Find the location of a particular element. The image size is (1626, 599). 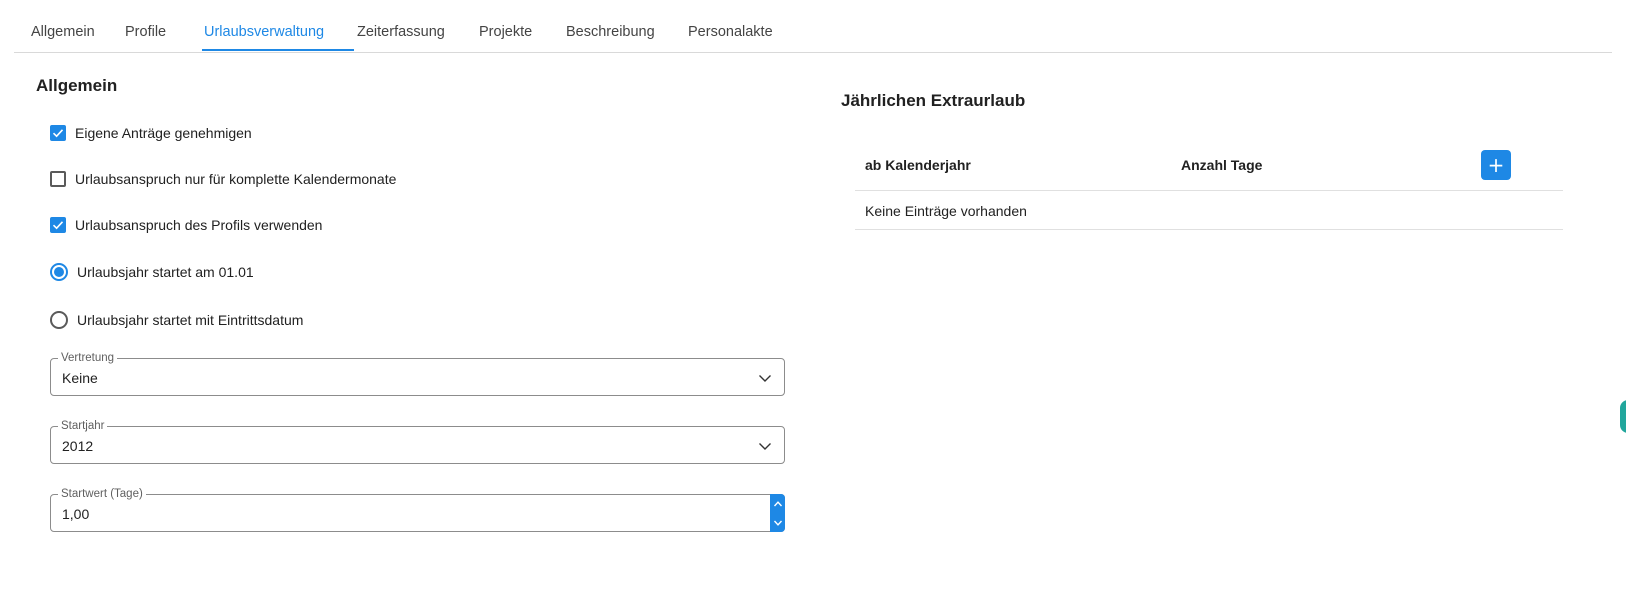

empty-table-text: Keine Einträge vorhanden is located at coordinates (946, 211).